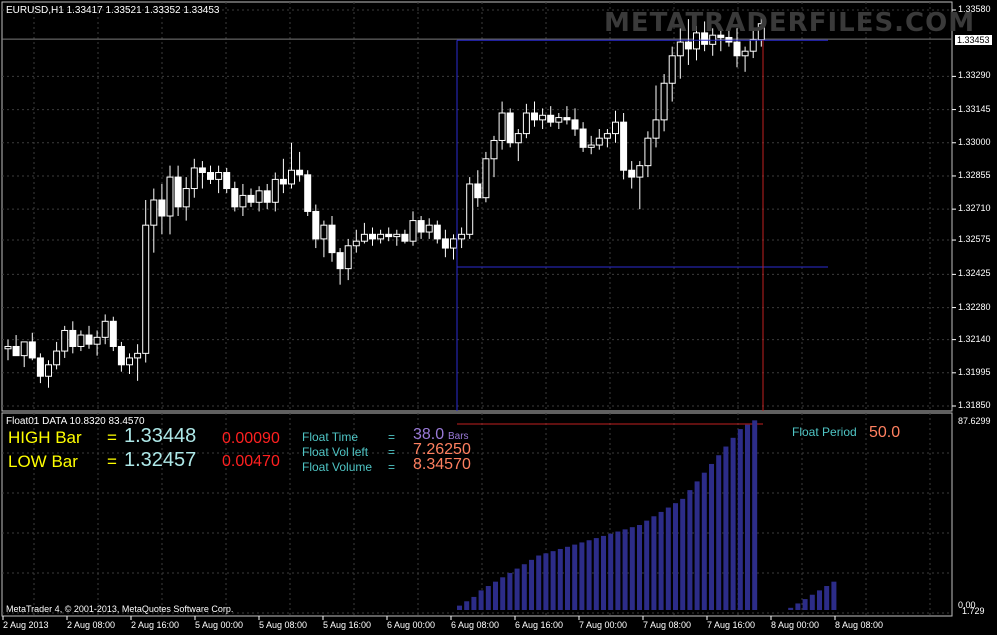 The height and width of the screenshot is (635, 997). Describe the element at coordinates (974, 75) in the screenshot. I see `price-axis-label: 1.33290` at that location.